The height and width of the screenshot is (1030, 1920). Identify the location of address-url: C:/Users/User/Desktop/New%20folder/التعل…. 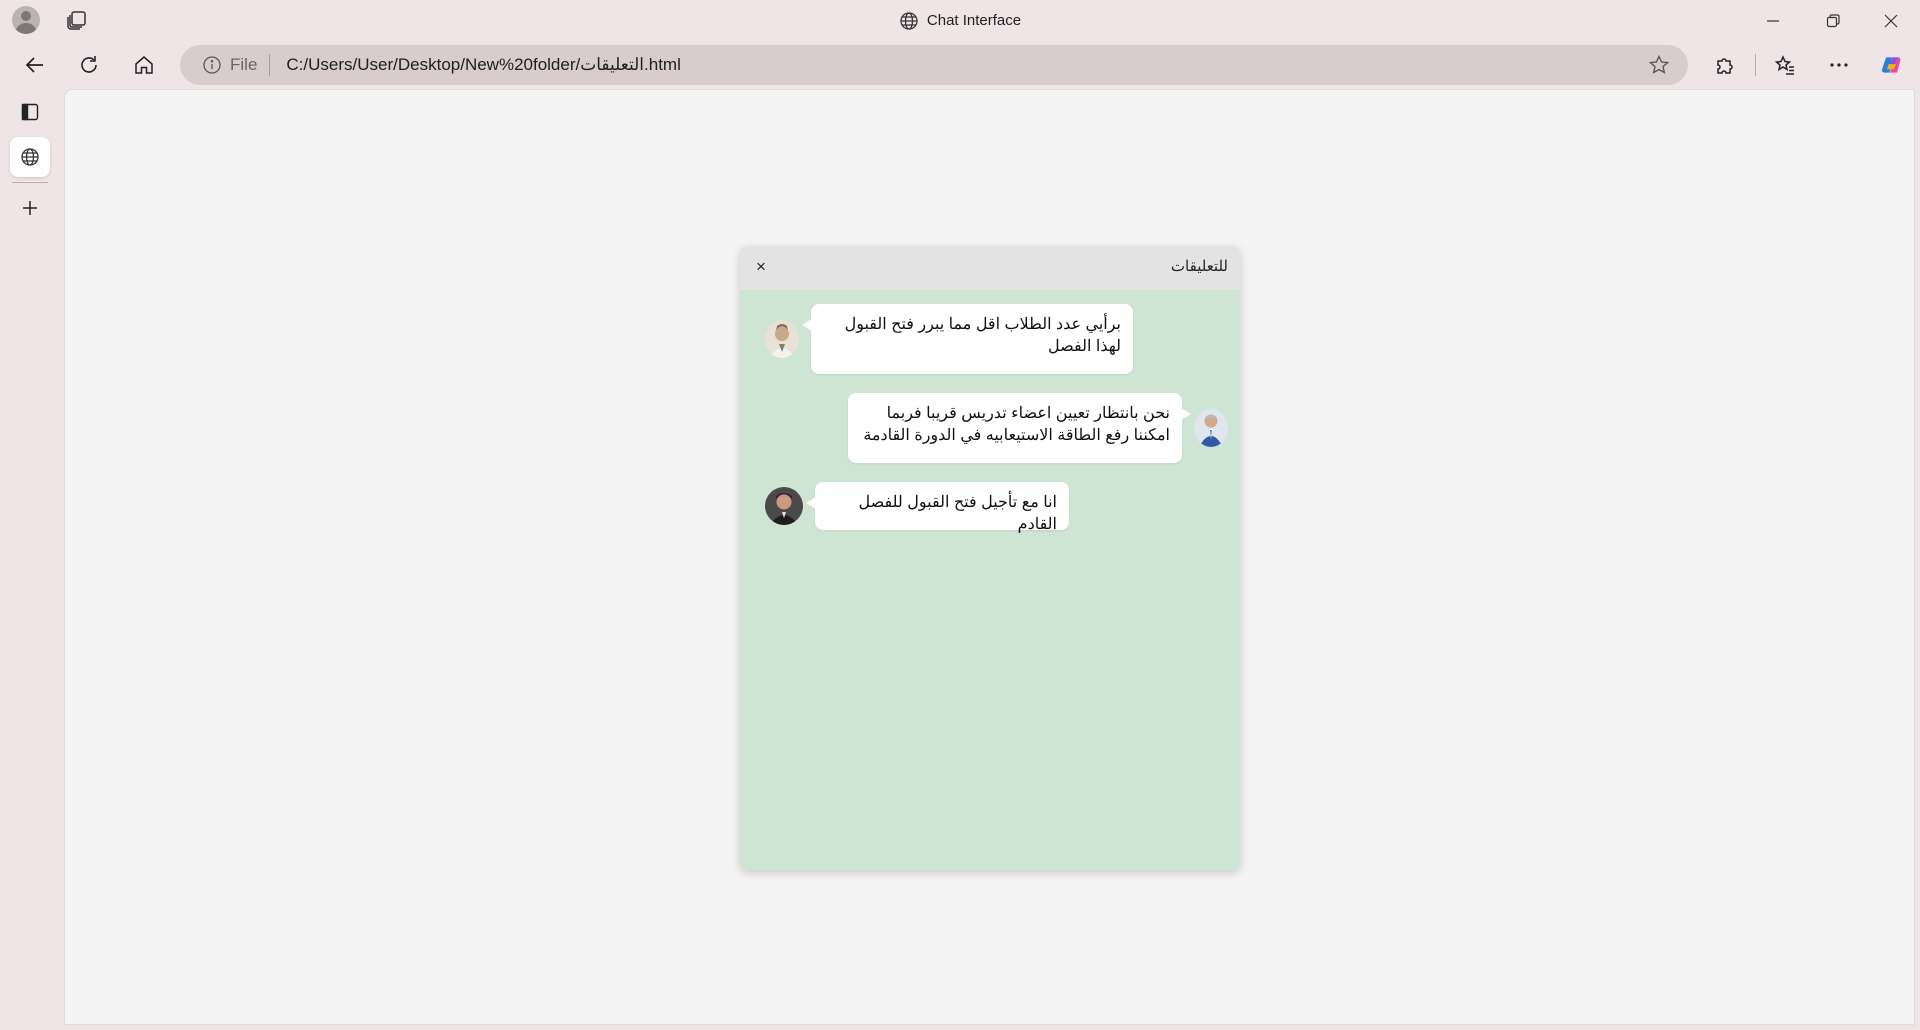
(483, 65).